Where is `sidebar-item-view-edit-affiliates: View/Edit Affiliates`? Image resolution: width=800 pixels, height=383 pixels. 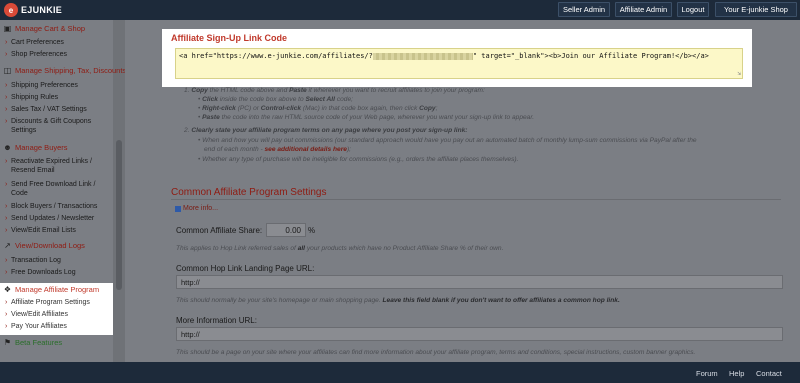 sidebar-item-view-edit-affiliates: View/Edit Affiliates is located at coordinates (58, 314).